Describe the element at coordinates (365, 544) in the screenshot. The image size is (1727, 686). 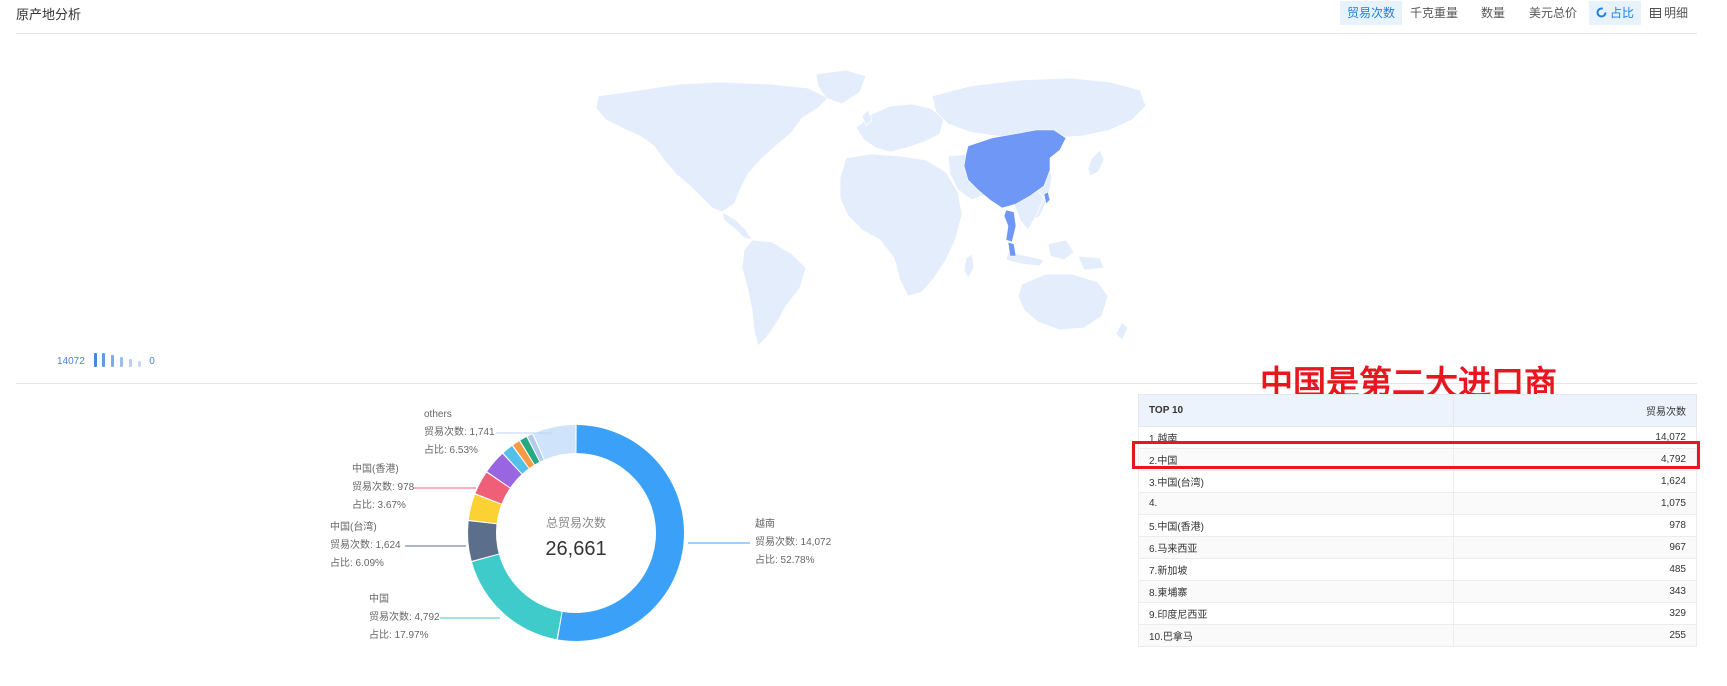
I see `callout-label: 贸易次数: 1,624` at that location.